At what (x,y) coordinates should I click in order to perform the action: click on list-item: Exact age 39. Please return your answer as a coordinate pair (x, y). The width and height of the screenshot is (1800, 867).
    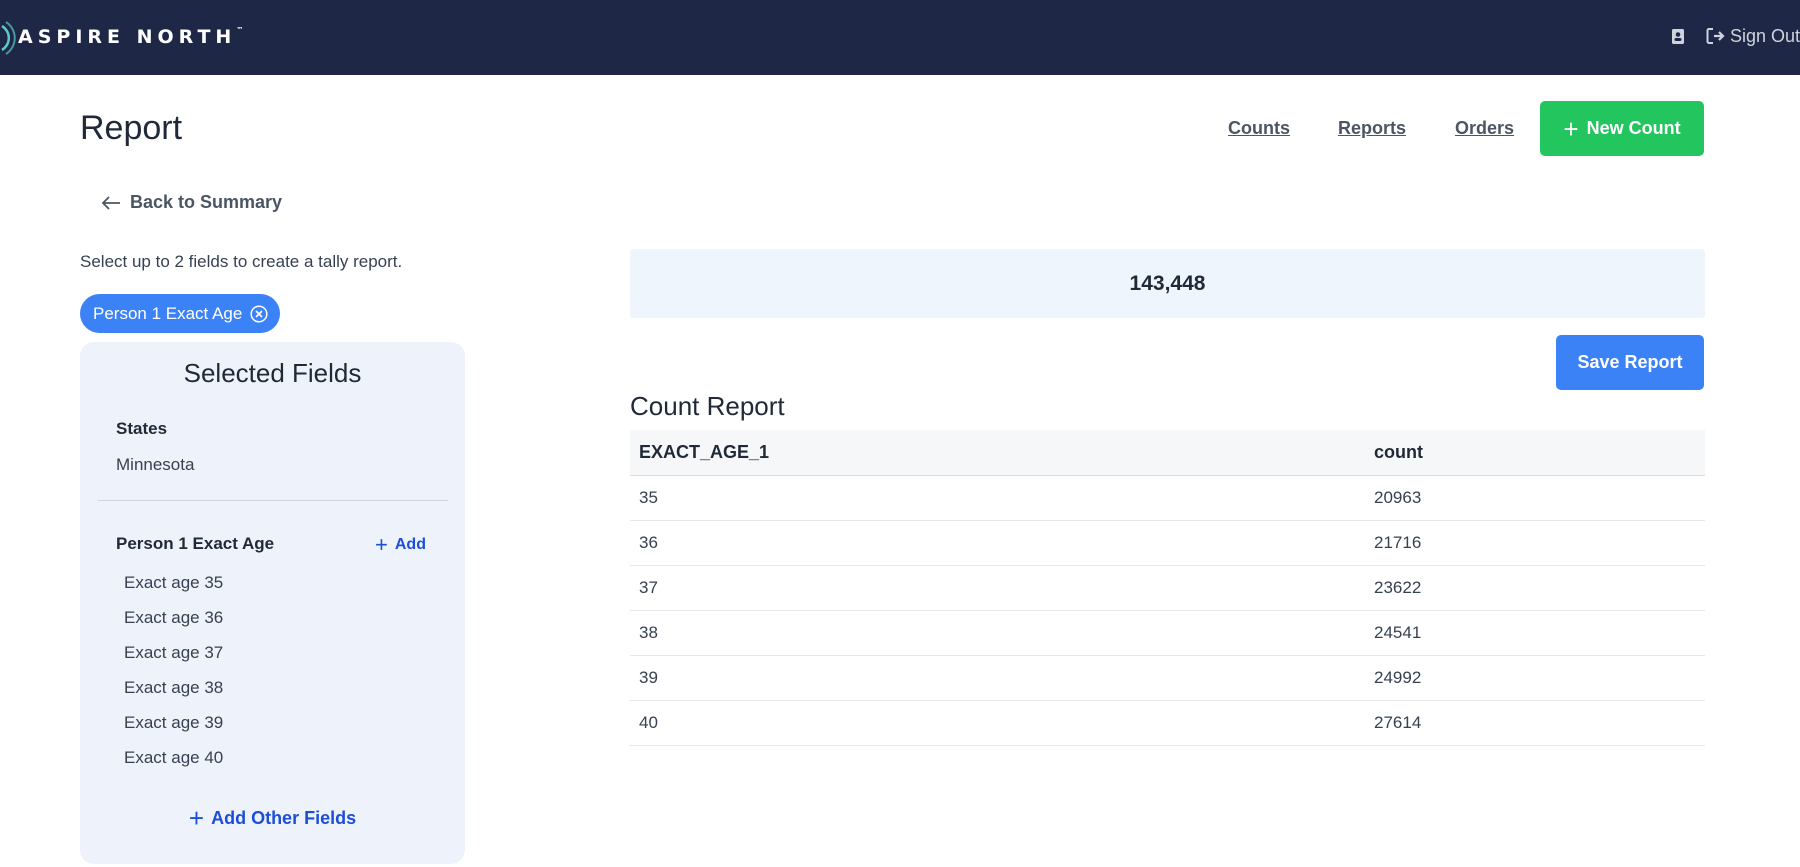
    Looking at the image, I should click on (174, 722).